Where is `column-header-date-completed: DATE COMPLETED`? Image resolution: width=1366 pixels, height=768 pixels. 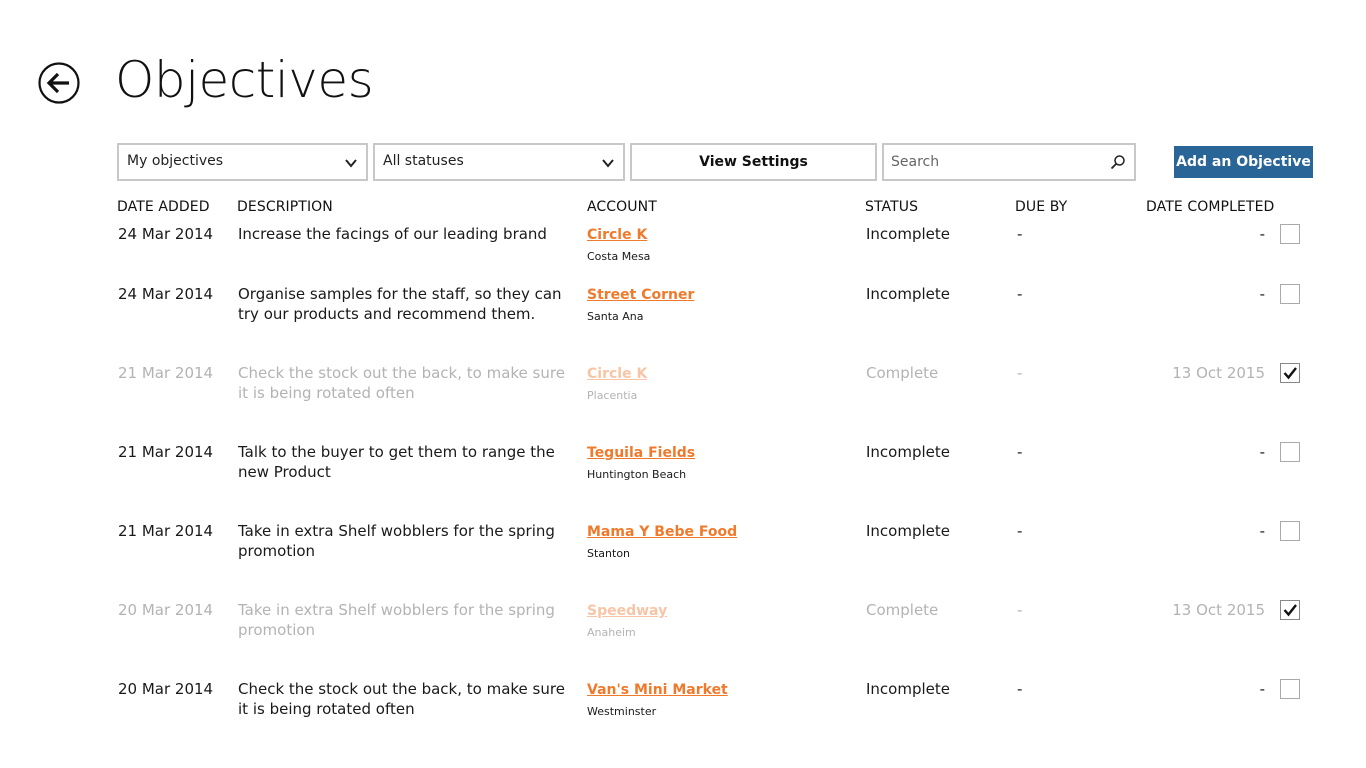 column-header-date-completed: DATE COMPLETED is located at coordinates (1210, 207).